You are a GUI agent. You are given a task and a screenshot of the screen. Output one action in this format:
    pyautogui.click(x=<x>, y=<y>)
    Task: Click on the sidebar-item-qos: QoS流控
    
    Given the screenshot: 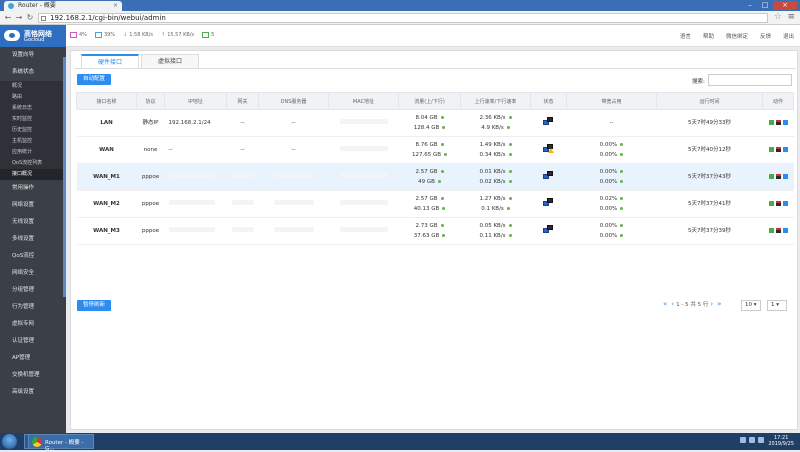 What is the action you would take?
    pyautogui.click(x=33, y=256)
    